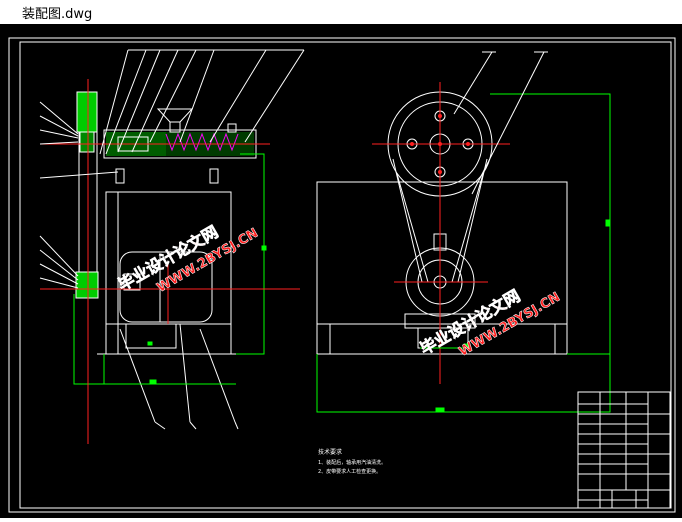 The width and height of the screenshot is (682, 522). I want to click on tech-req-line1: 1、装配后，轴承用汽油清洗。, so click(352, 462).